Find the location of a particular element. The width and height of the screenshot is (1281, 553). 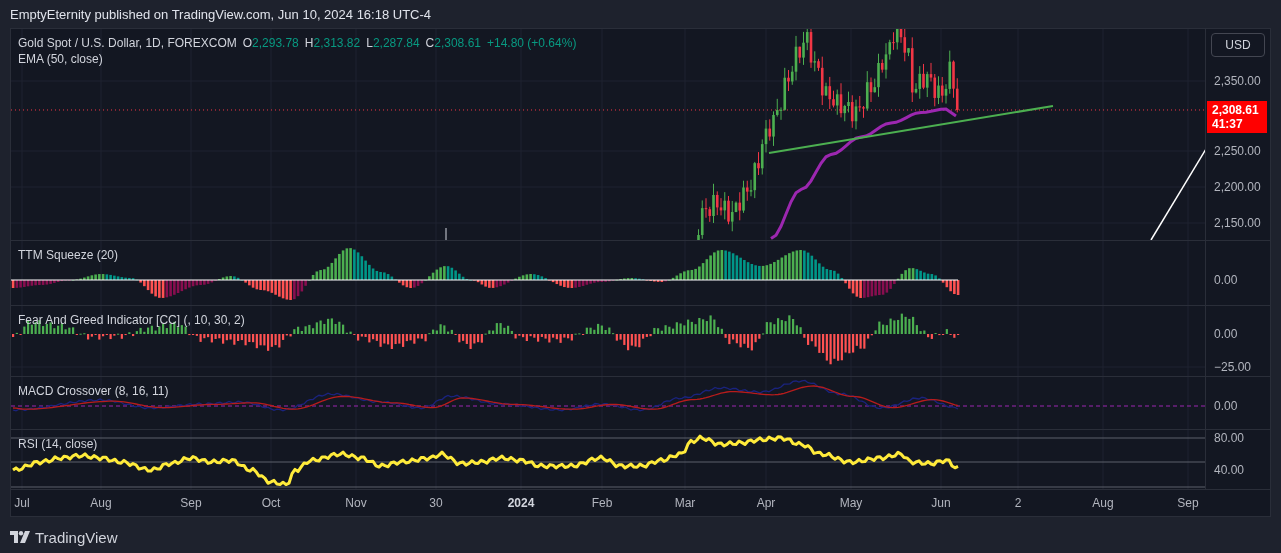

indicator-title: RSI (14, close) is located at coordinates (58, 444).